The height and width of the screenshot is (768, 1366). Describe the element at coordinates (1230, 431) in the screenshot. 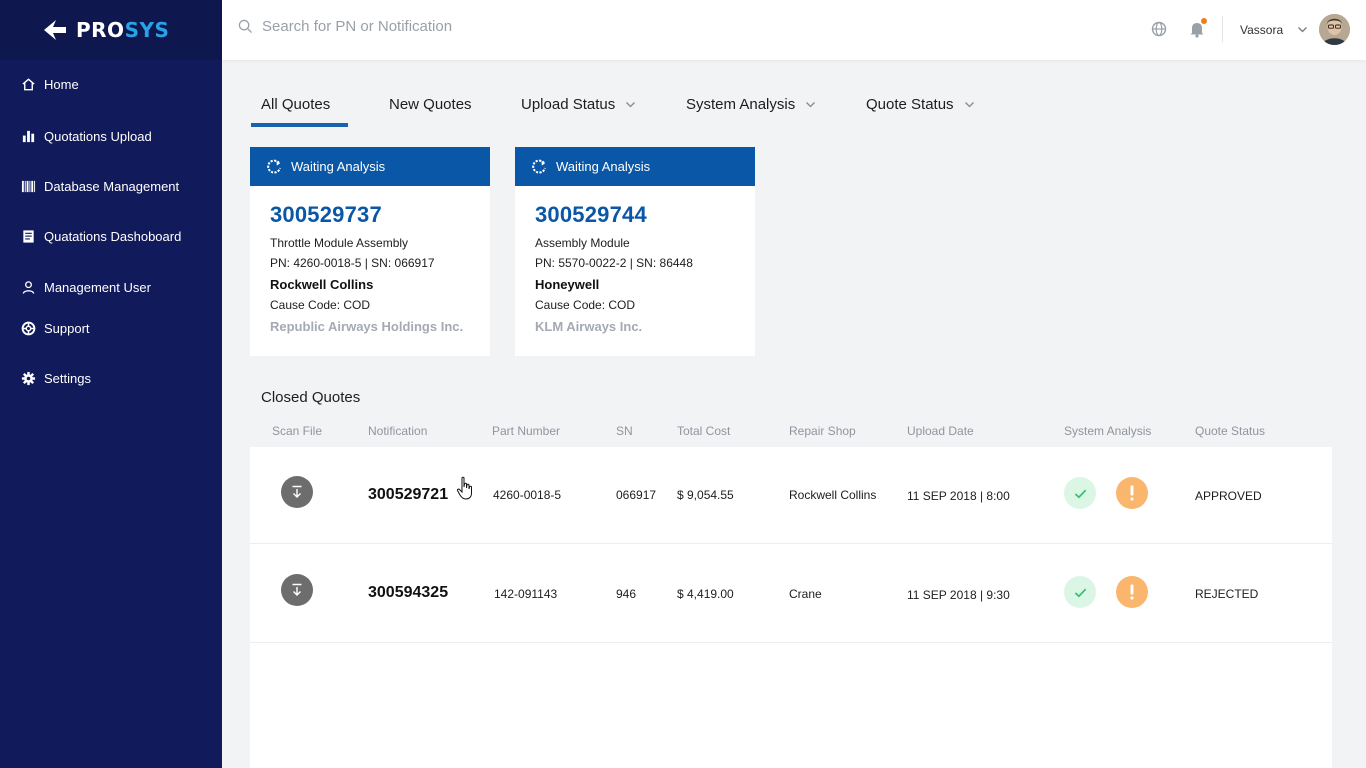

I see `column-header-quote-status: Quote Status` at that location.